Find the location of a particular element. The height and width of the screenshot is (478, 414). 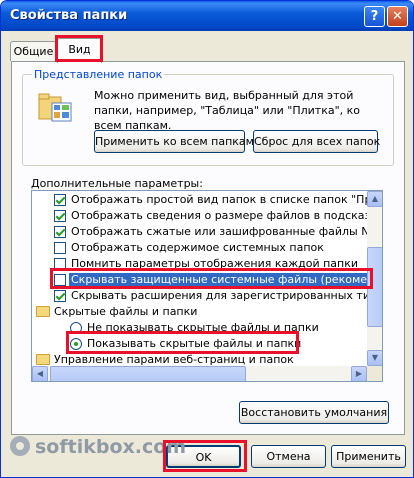

watermark-logo: softikbox.com is located at coordinates (98, 447).